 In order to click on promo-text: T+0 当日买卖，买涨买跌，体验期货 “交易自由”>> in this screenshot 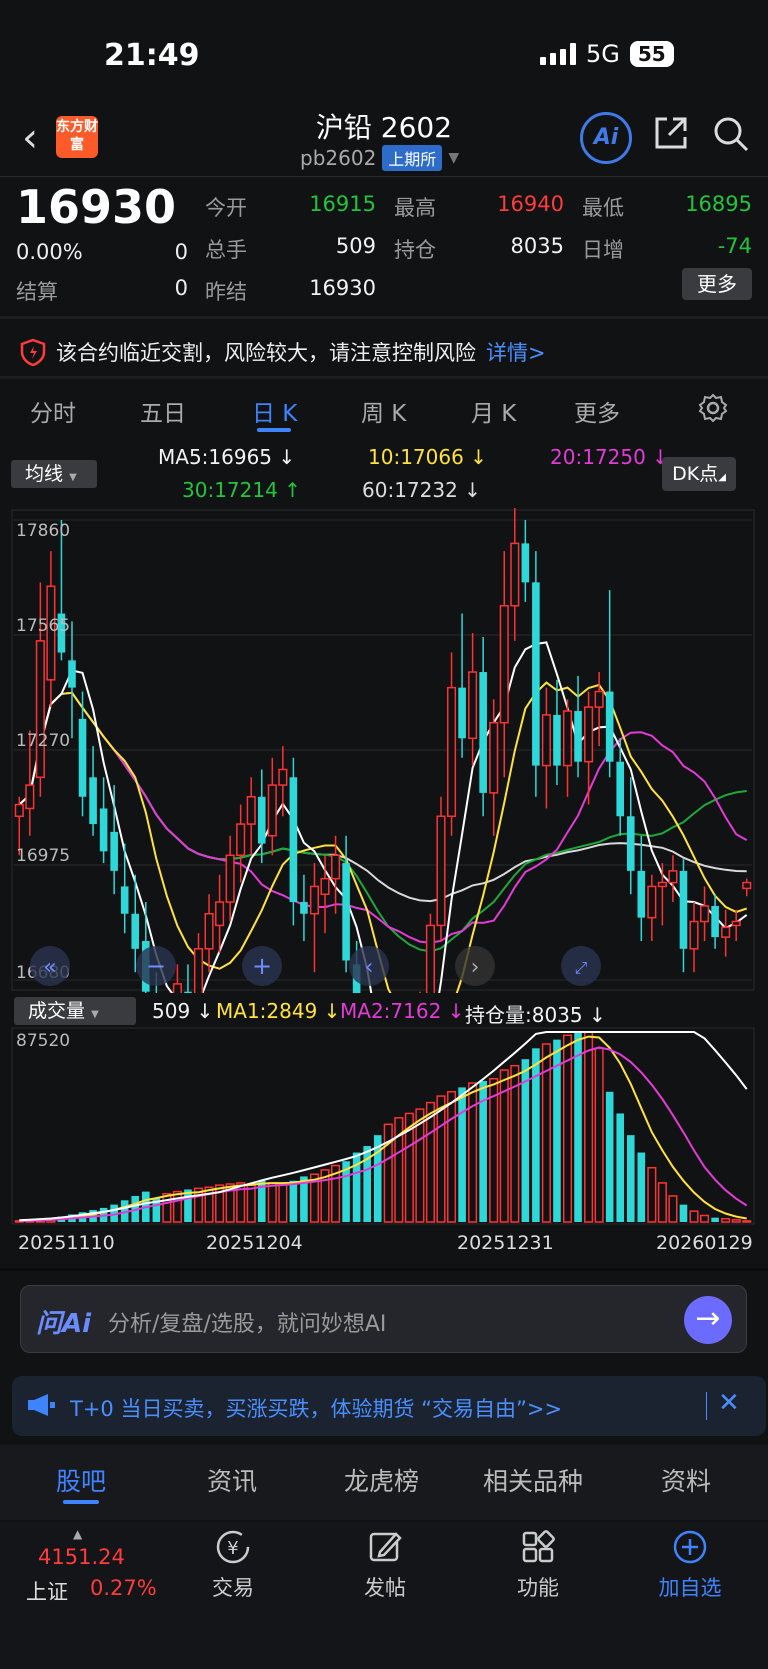, I will do `click(316, 1408)`.